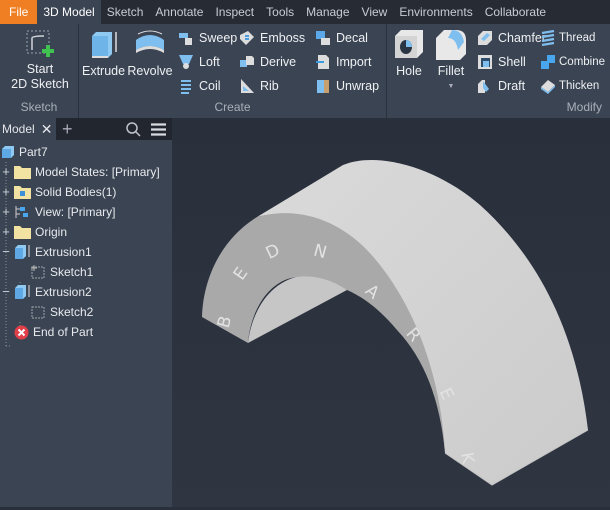  Describe the element at coordinates (247, 86) in the screenshot. I see `rib-icon` at that location.